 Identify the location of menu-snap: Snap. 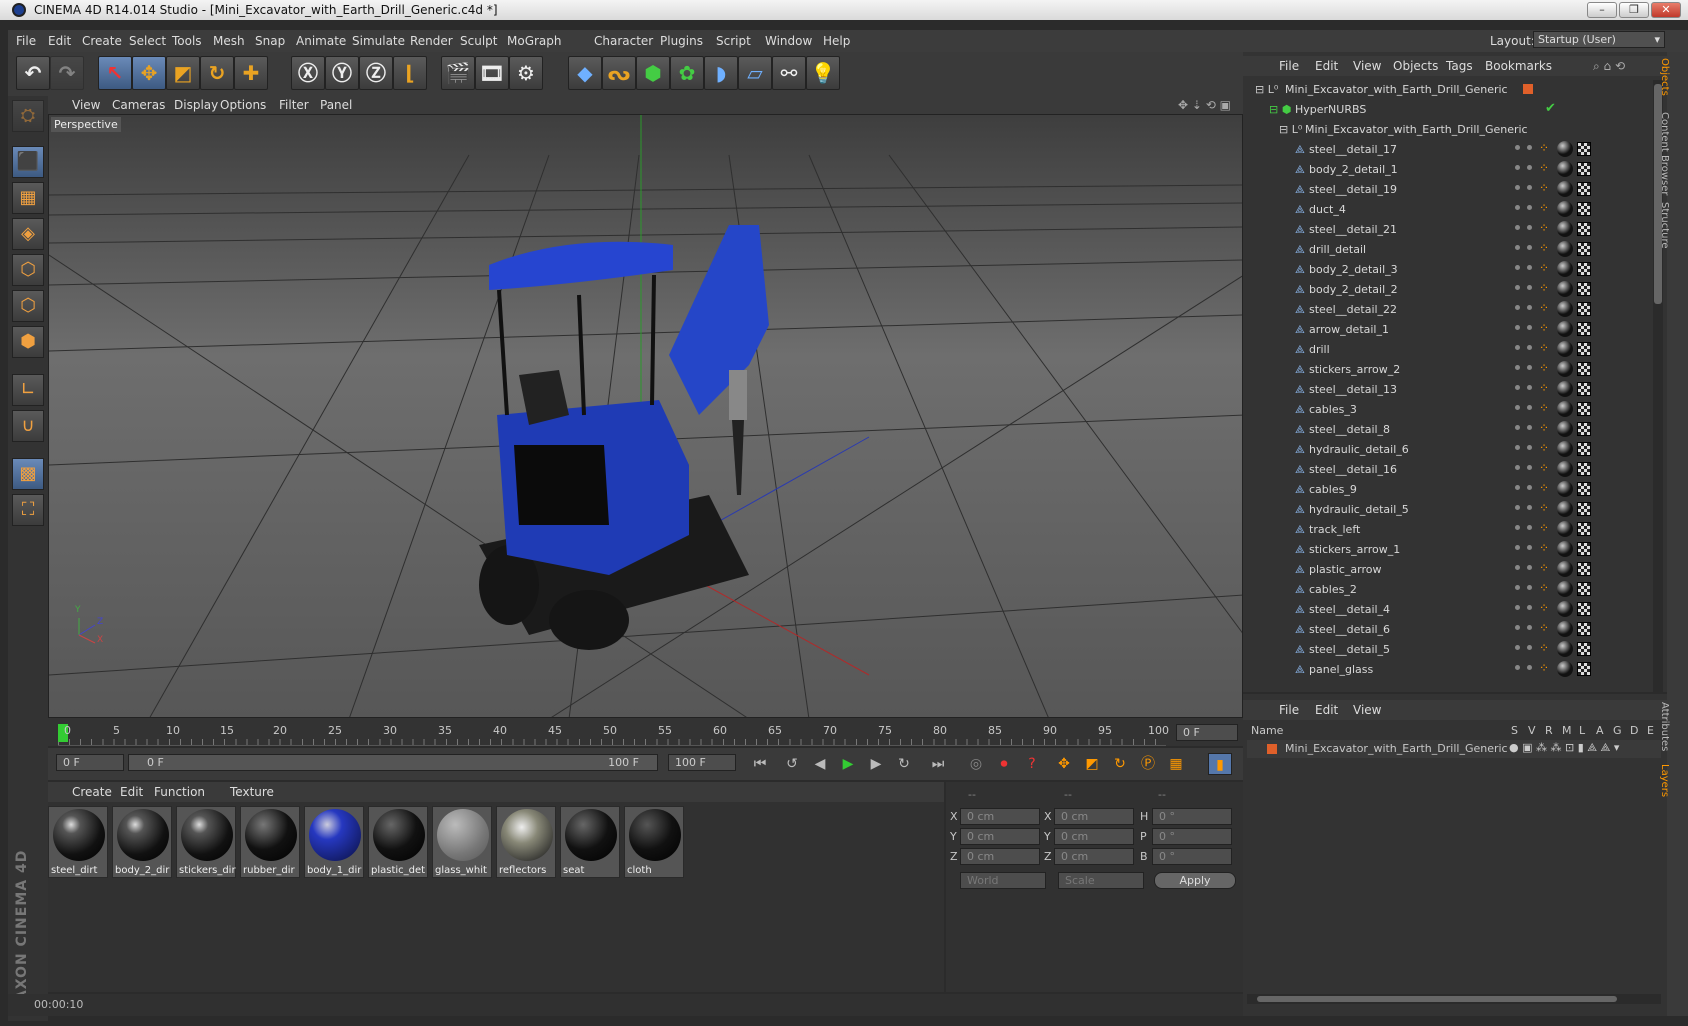
(270, 41).